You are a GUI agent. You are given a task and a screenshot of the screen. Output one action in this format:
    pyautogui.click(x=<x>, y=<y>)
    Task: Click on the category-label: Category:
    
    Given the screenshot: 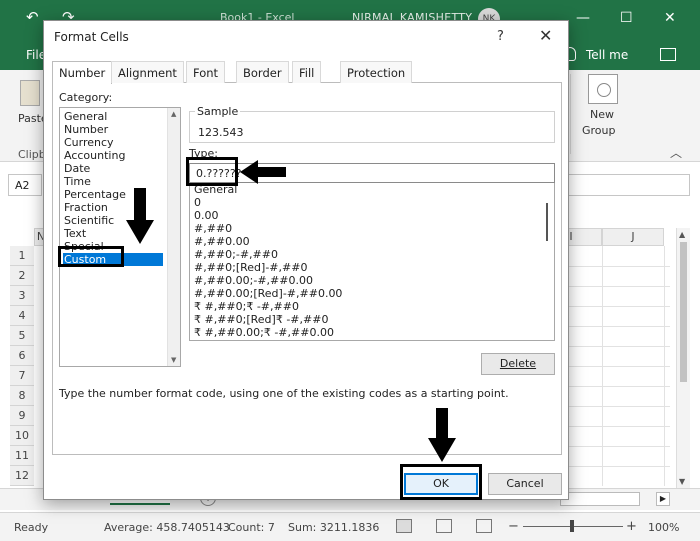 What is the action you would take?
    pyautogui.click(x=86, y=97)
    